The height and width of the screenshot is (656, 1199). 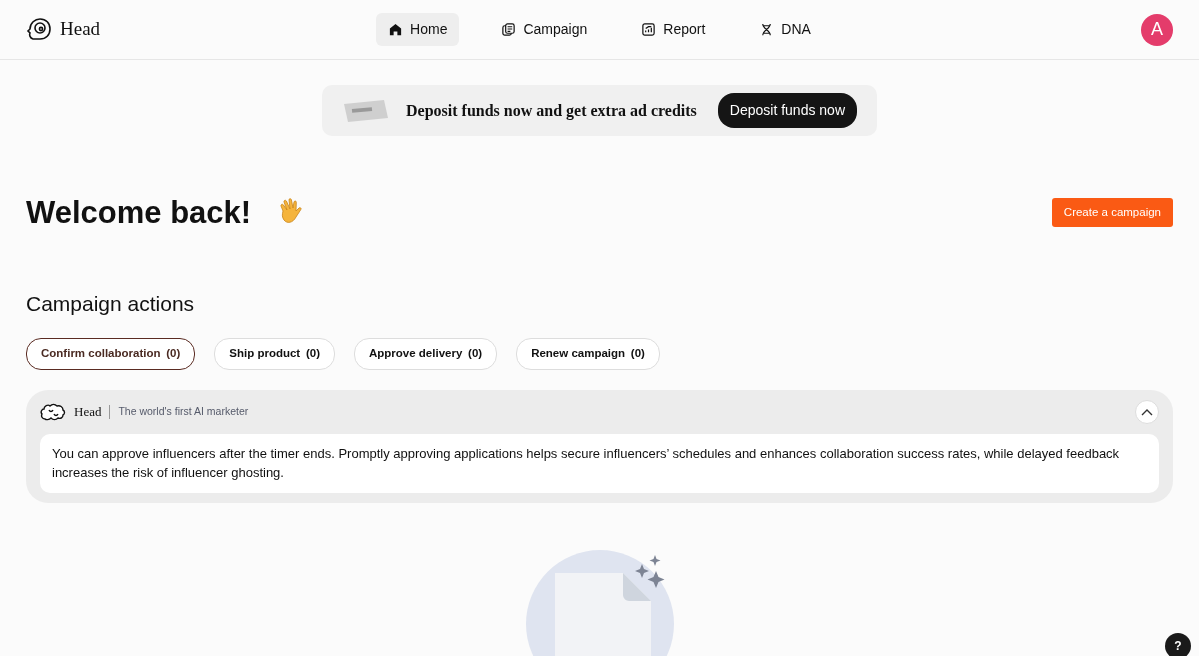 What do you see at coordinates (111, 354) in the screenshot?
I see `filter-tab: Confirm collaboration (0)` at bounding box center [111, 354].